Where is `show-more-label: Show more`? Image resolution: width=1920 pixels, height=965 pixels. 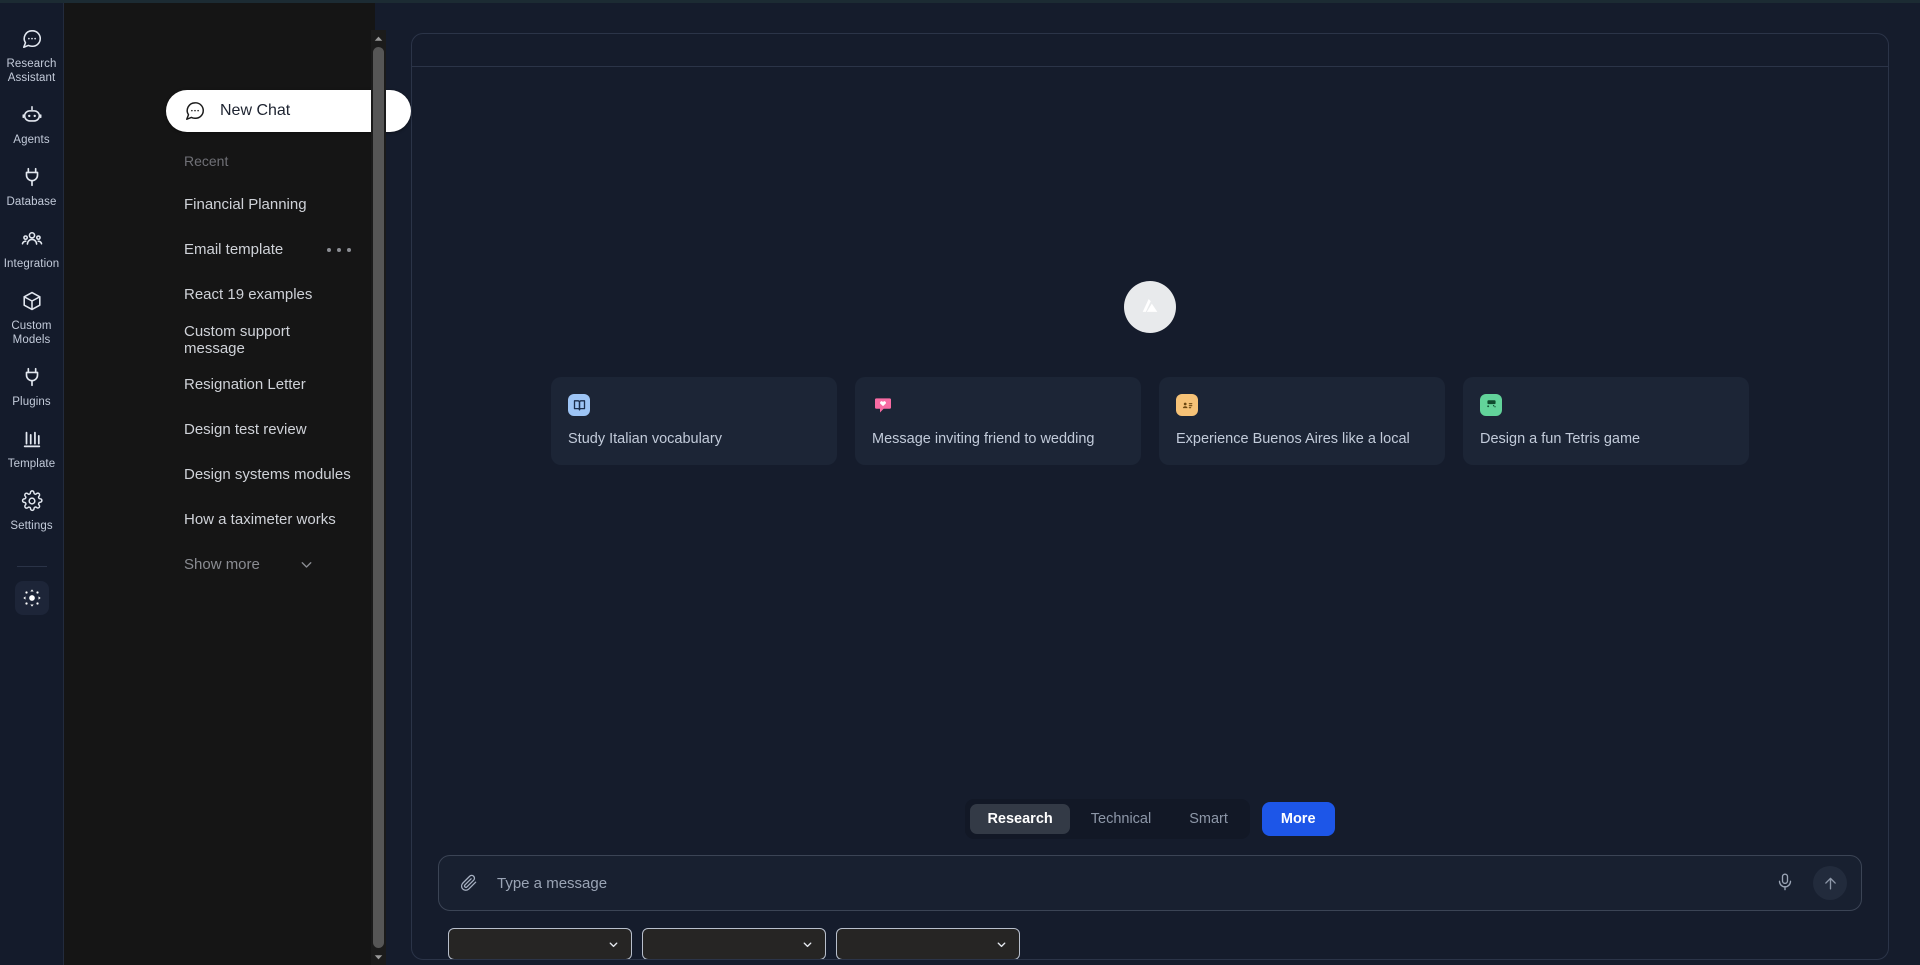
show-more-label: Show more is located at coordinates (222, 564).